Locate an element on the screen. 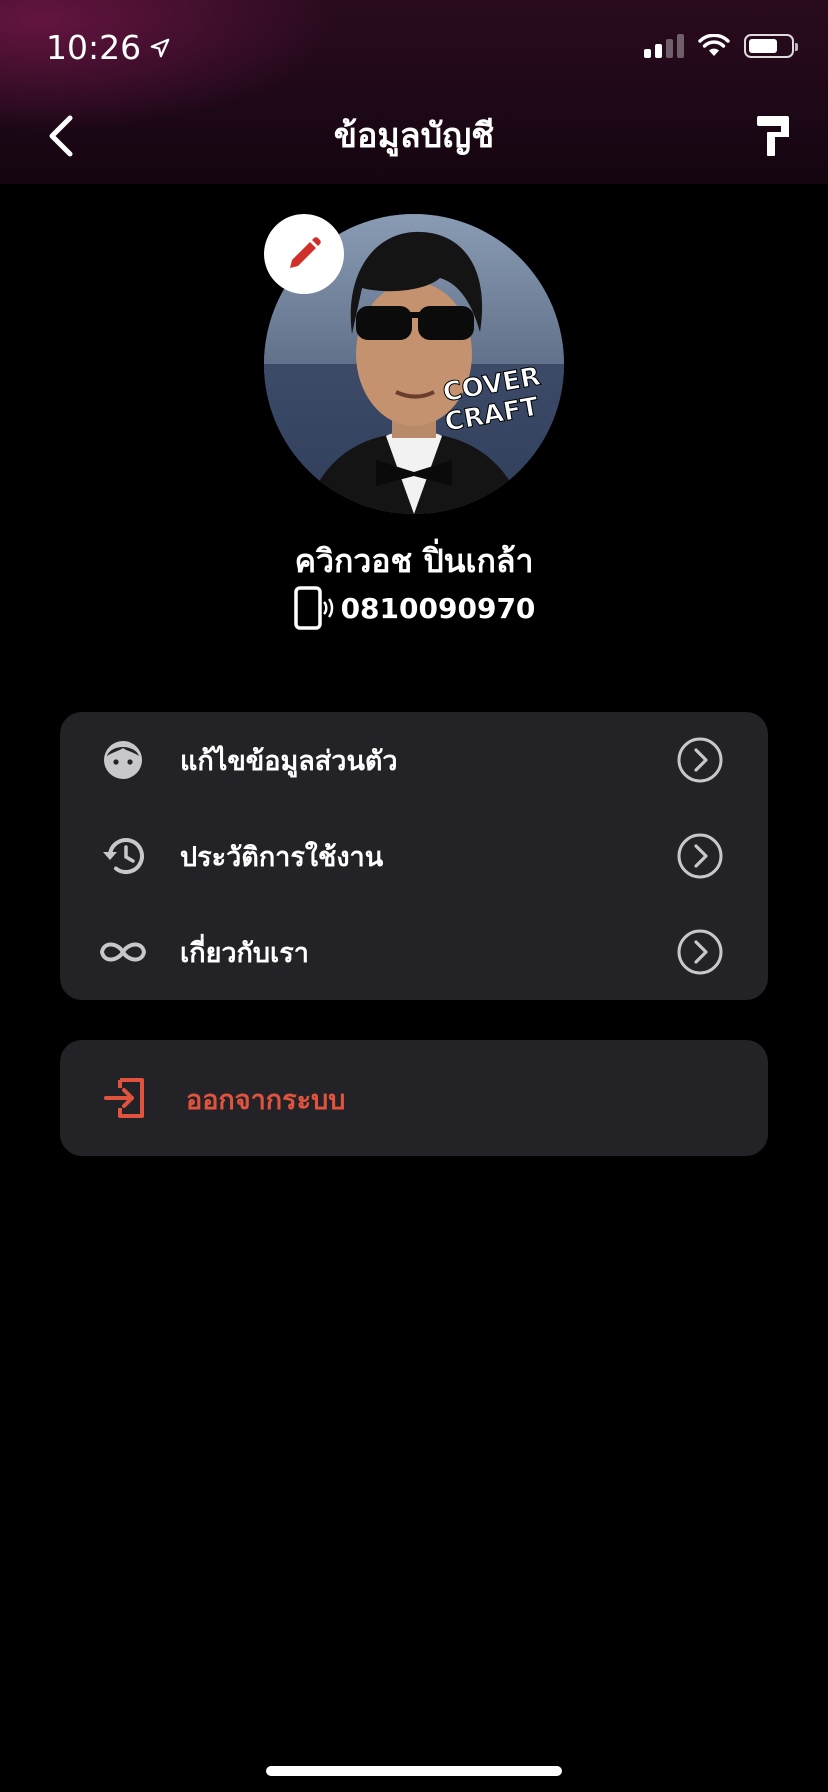 The width and height of the screenshot is (828, 1792). theme-button is located at coordinates (773, 136).